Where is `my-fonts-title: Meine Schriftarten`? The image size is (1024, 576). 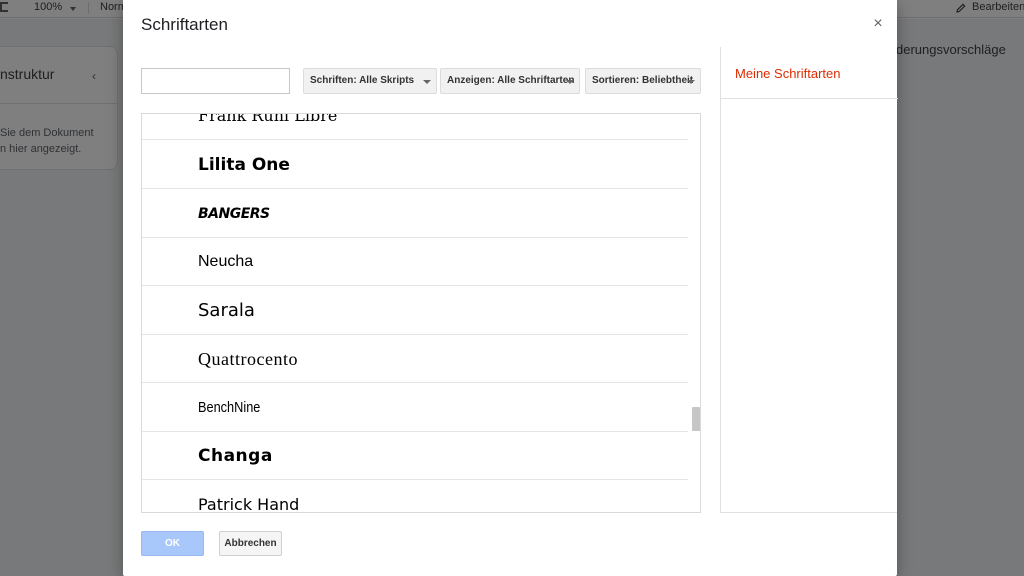
my-fonts-title: Meine Schriftarten is located at coordinates (788, 73).